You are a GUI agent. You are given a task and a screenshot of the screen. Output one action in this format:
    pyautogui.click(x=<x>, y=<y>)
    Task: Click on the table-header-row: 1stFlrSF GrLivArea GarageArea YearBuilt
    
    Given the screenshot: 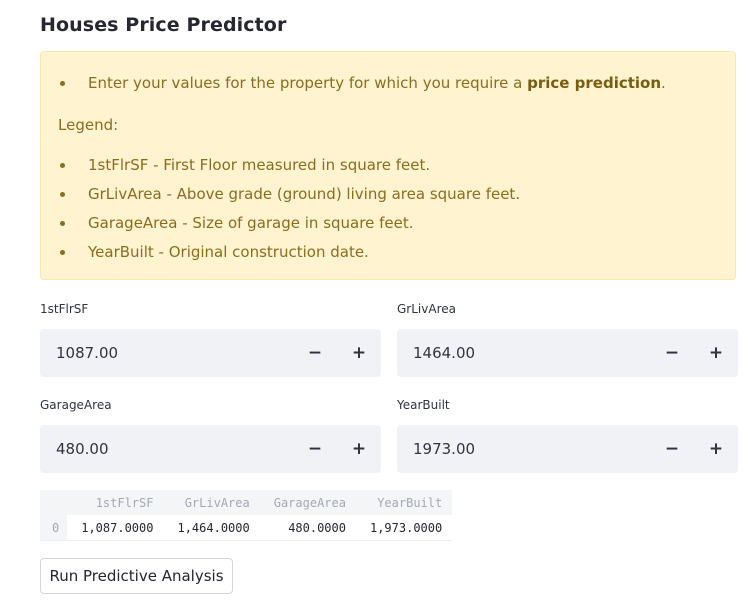 What is the action you would take?
    pyautogui.click(x=246, y=502)
    